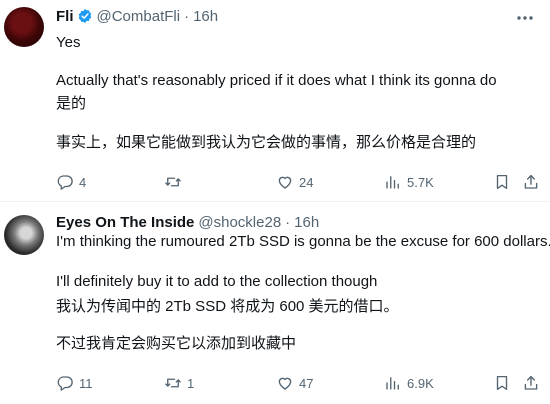 The width and height of the screenshot is (550, 404). I want to click on like-count: 47, so click(306, 383).